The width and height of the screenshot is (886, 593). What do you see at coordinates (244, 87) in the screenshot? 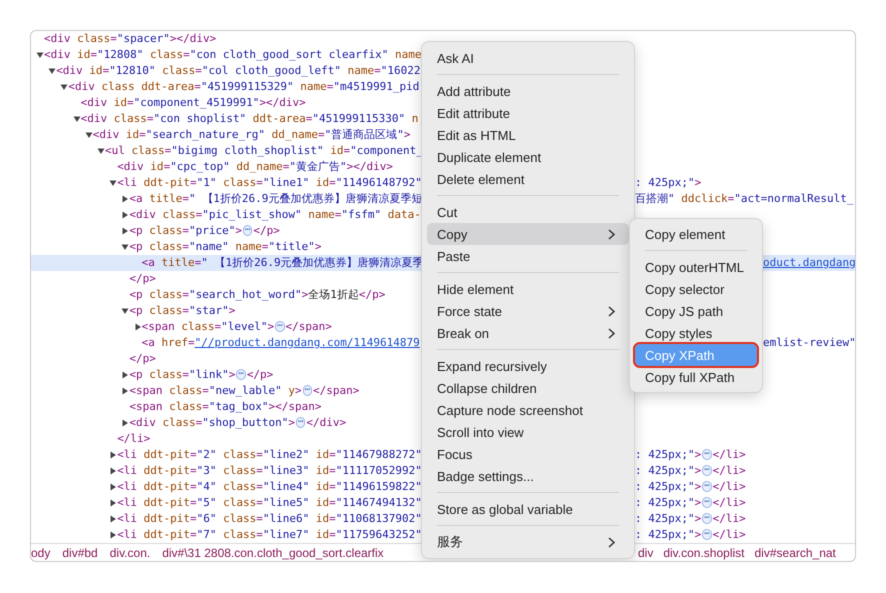
I see `code-line: <div class ddt-area="451999115329" name="m4519991_pid` at bounding box center [244, 87].